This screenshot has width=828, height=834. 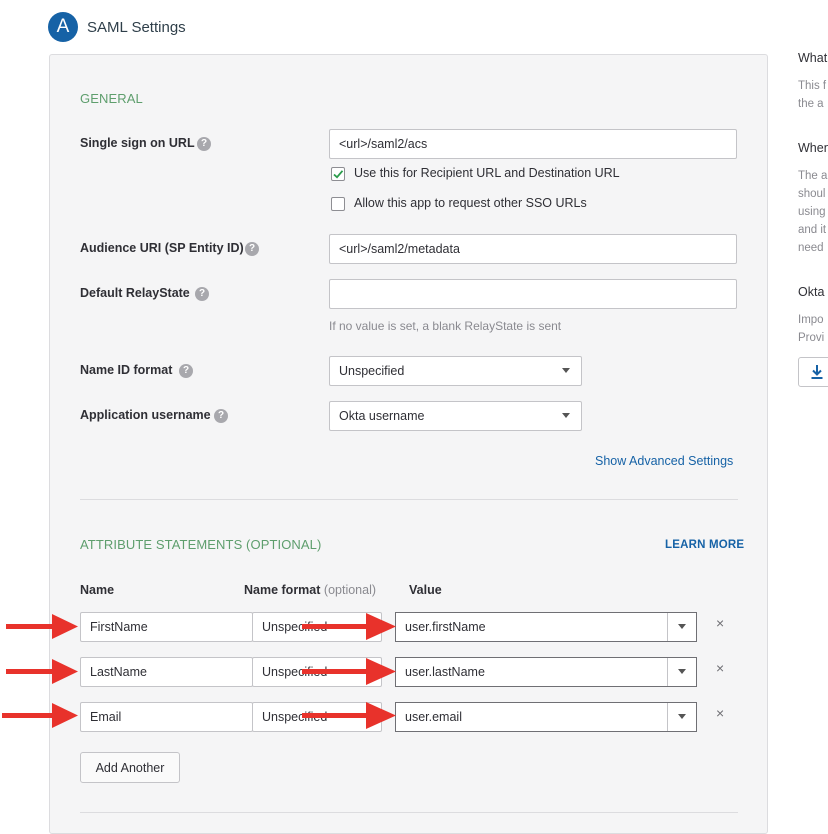 What do you see at coordinates (546, 627) in the screenshot?
I see `attribute-value-select: user.firstName` at bounding box center [546, 627].